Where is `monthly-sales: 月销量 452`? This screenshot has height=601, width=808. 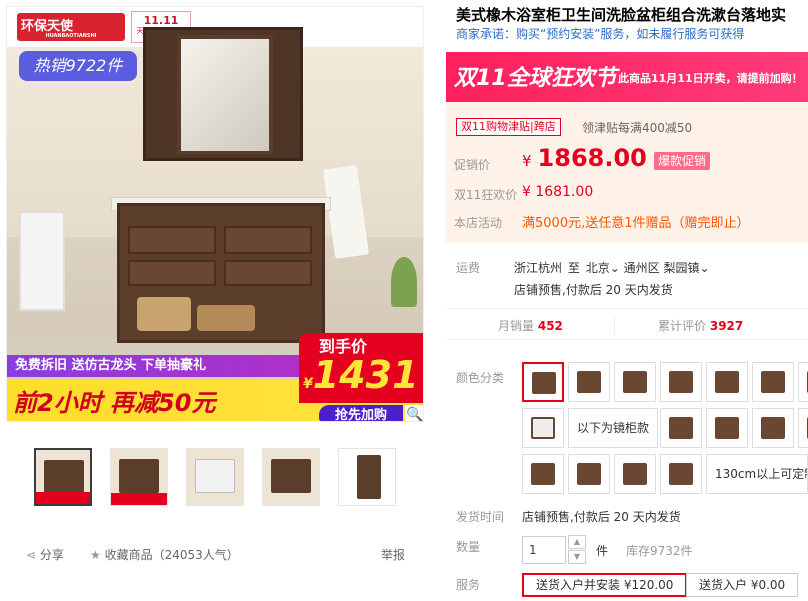
monthly-sales: 月销量 452 is located at coordinates (530, 326).